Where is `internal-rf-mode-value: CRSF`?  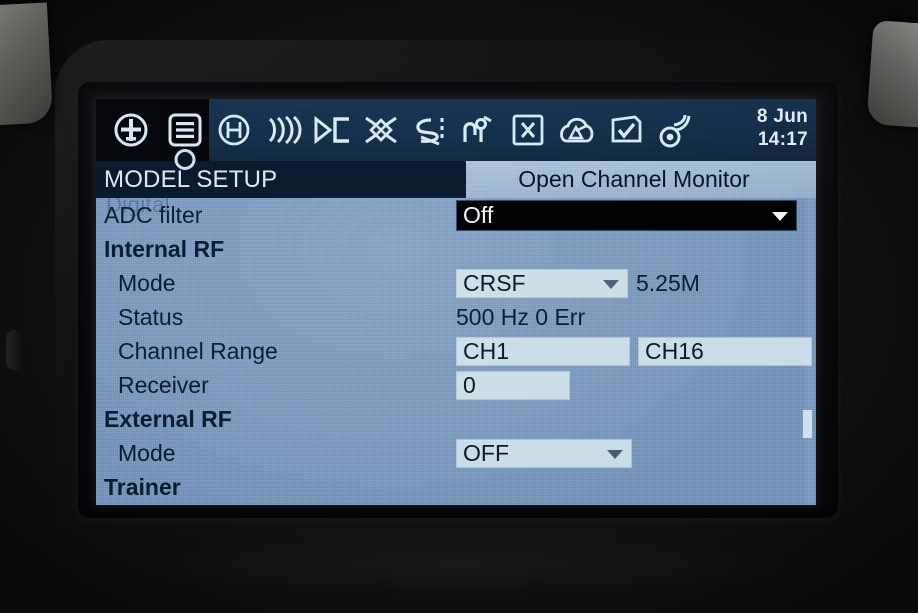 internal-rf-mode-value: CRSF is located at coordinates (494, 282).